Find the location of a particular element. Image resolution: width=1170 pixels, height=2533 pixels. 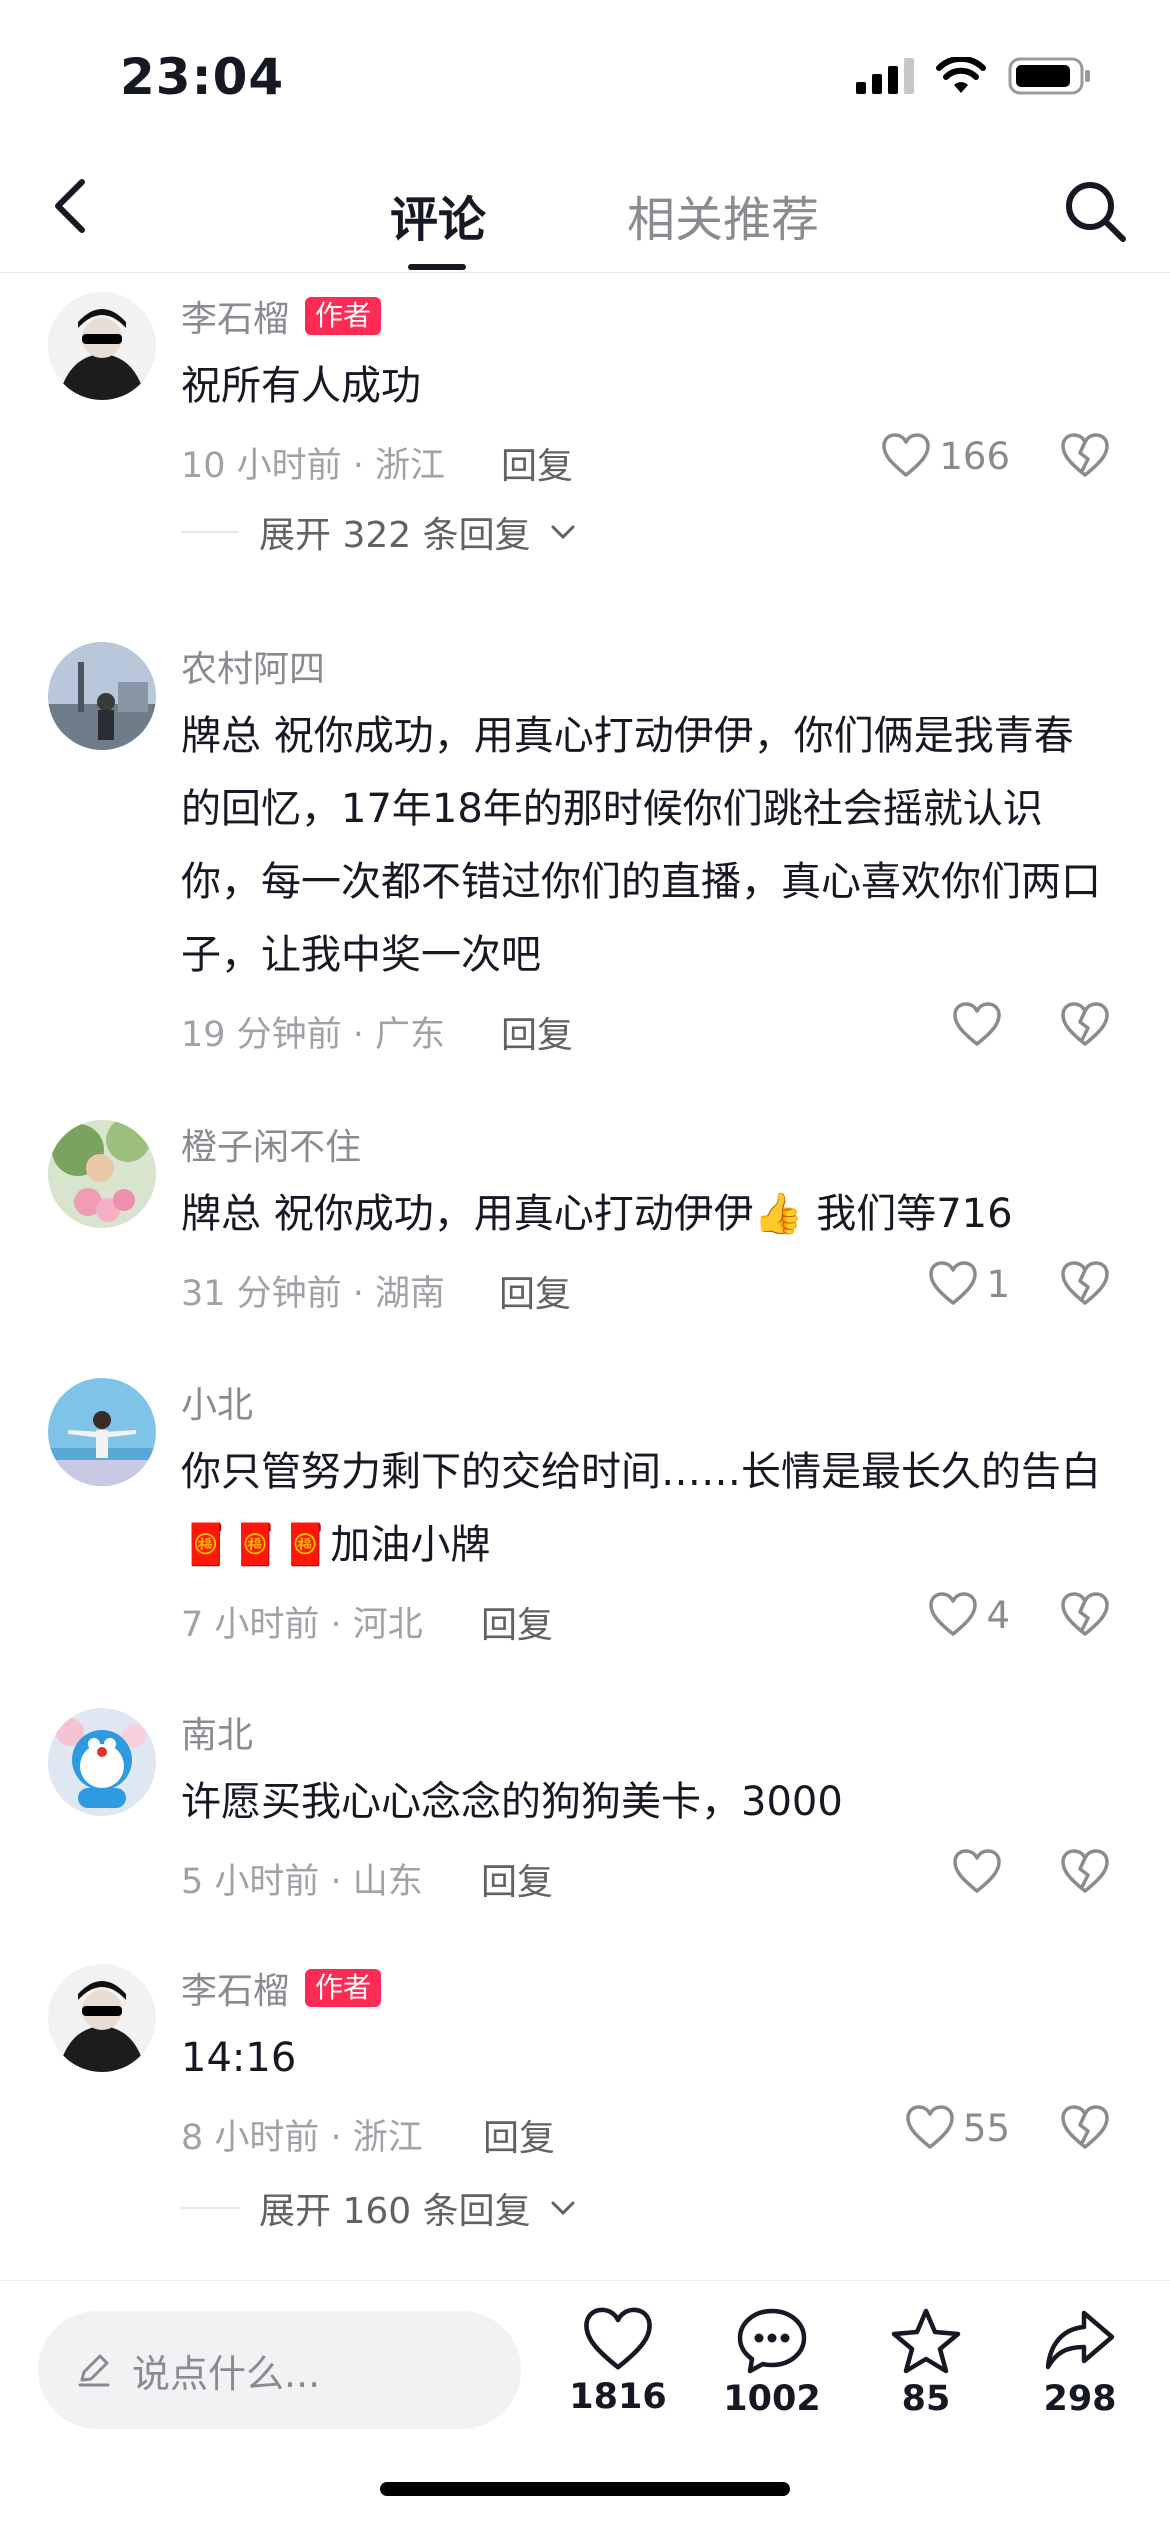

like-button: 55 is located at coordinates (957, 2128).